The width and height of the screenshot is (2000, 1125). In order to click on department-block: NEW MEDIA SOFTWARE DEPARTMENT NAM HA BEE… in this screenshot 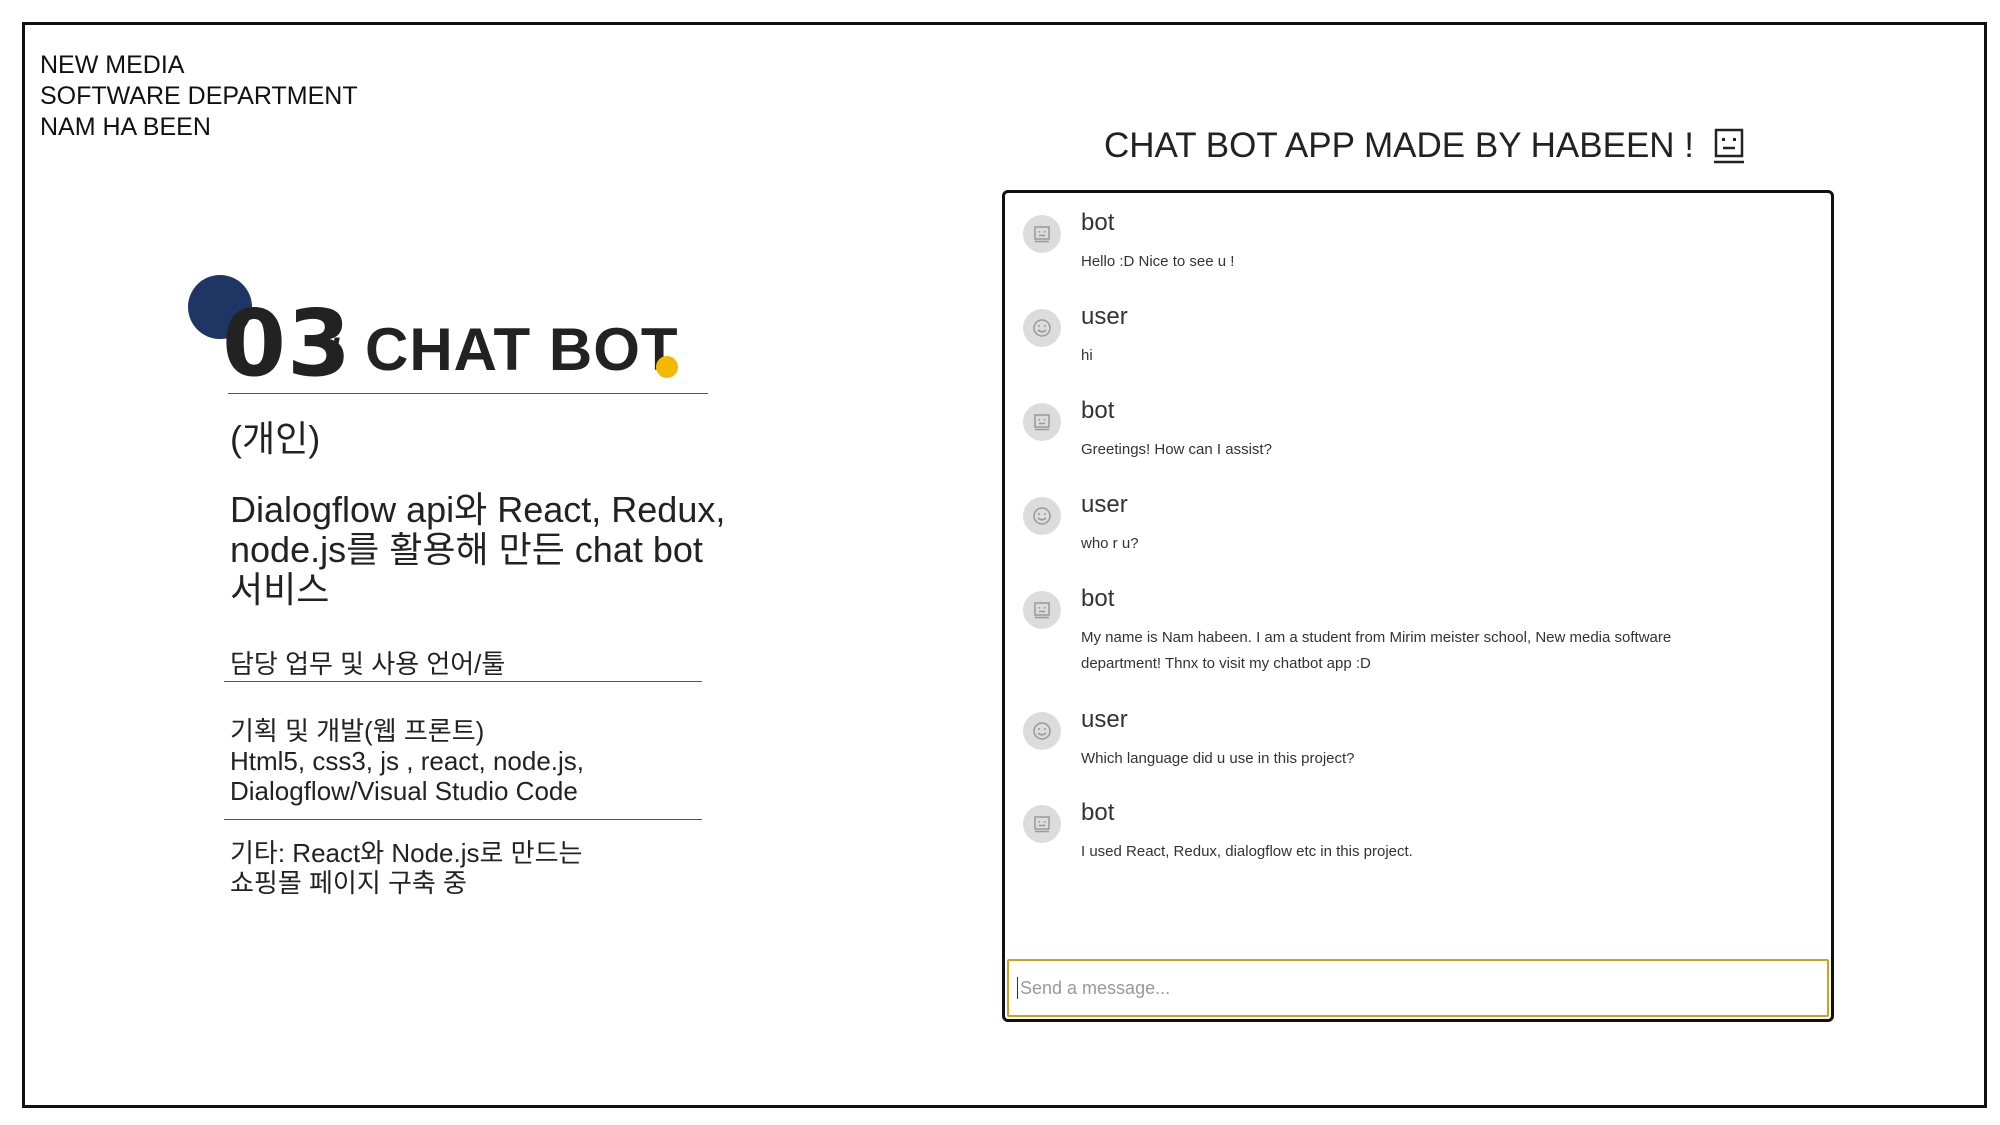, I will do `click(199, 96)`.